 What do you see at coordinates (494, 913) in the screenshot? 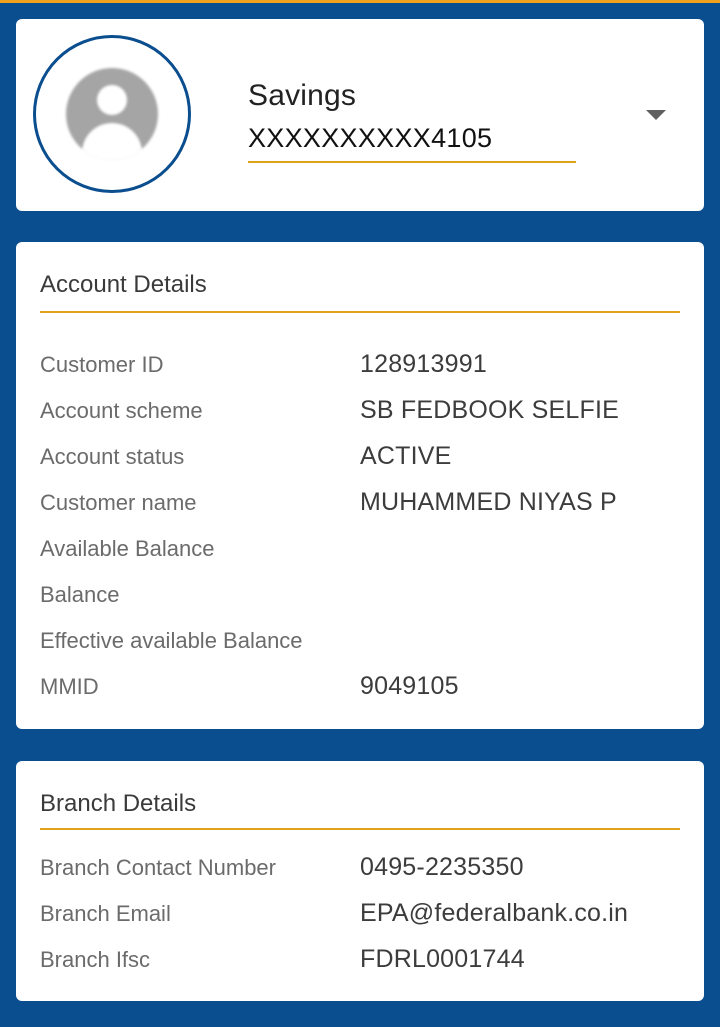
I see `detail-value: EPA@federalbank.co.in` at bounding box center [494, 913].